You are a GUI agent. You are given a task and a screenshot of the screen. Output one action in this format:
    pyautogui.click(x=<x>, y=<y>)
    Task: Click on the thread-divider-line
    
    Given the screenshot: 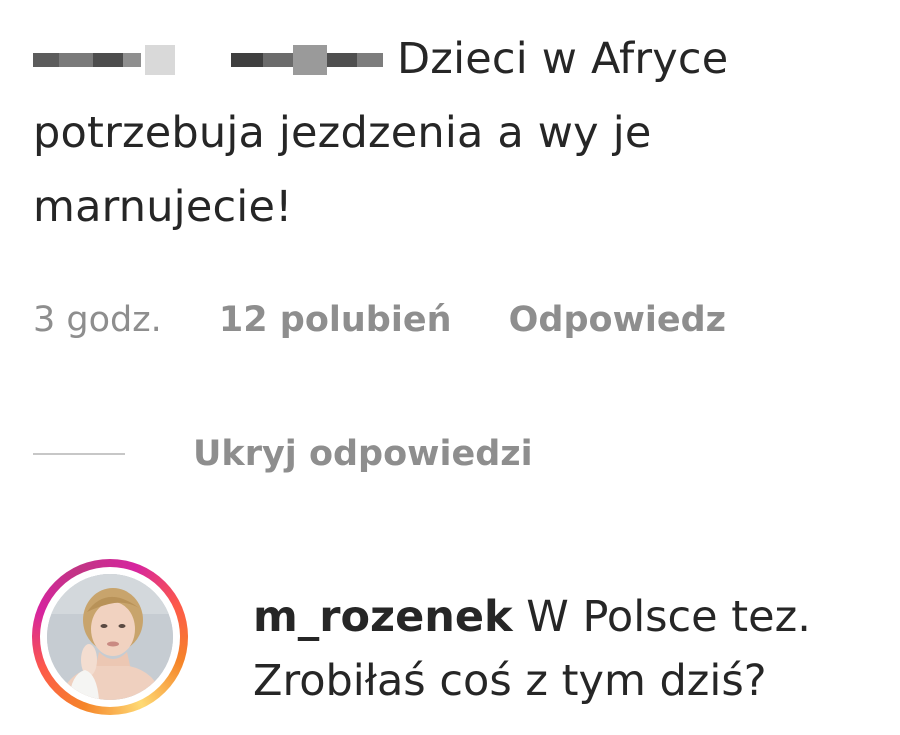 What is the action you would take?
    pyautogui.click(x=79, y=454)
    